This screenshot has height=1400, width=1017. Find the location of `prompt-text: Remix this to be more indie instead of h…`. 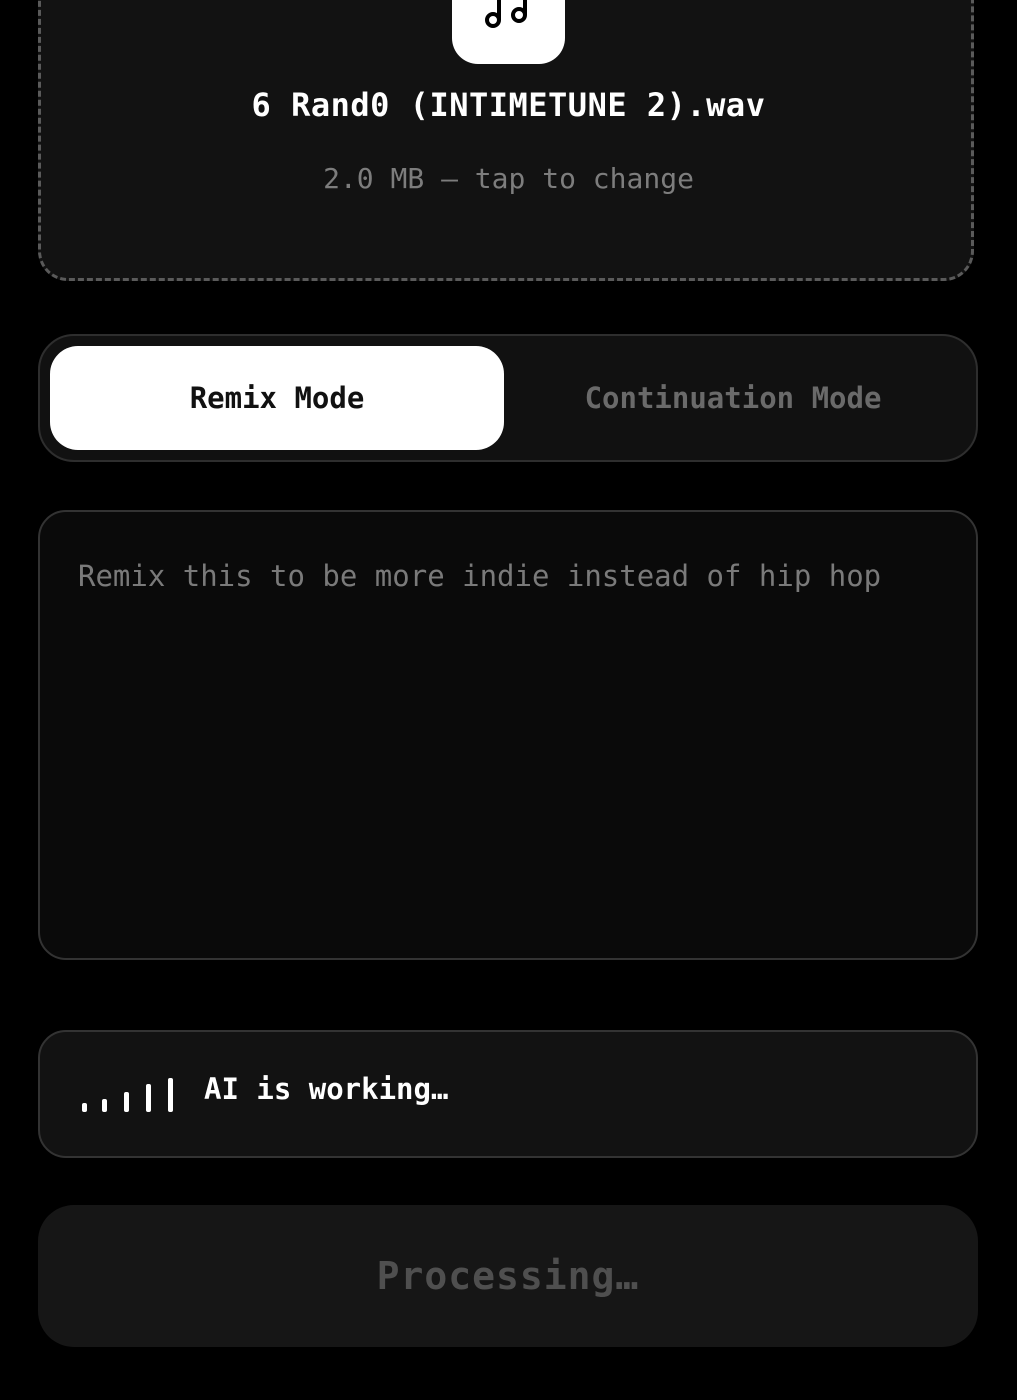

prompt-text: Remix this to be more indie instead of h… is located at coordinates (480, 576).